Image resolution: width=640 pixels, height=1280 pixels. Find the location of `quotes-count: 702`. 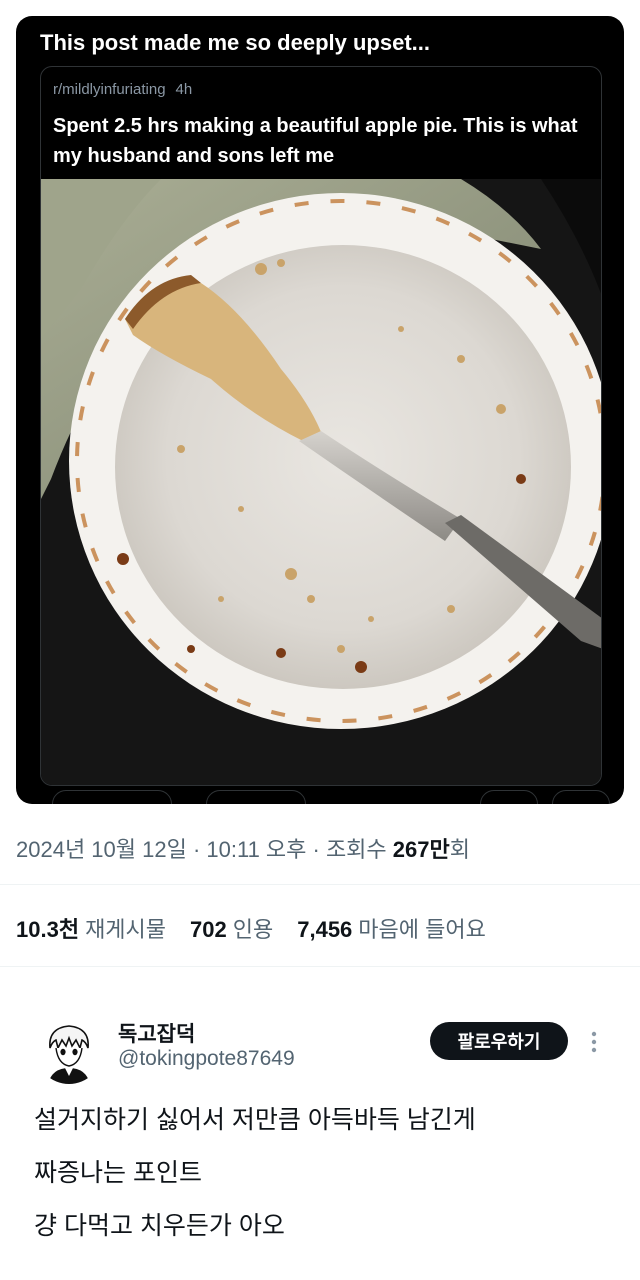

quotes-count: 702 is located at coordinates (208, 929).